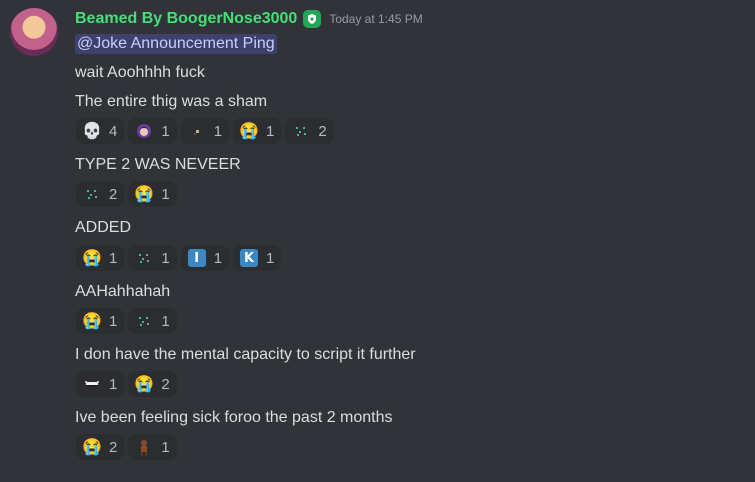 The image size is (755, 482). I want to click on regional-indicator-k-icon: K, so click(249, 258).